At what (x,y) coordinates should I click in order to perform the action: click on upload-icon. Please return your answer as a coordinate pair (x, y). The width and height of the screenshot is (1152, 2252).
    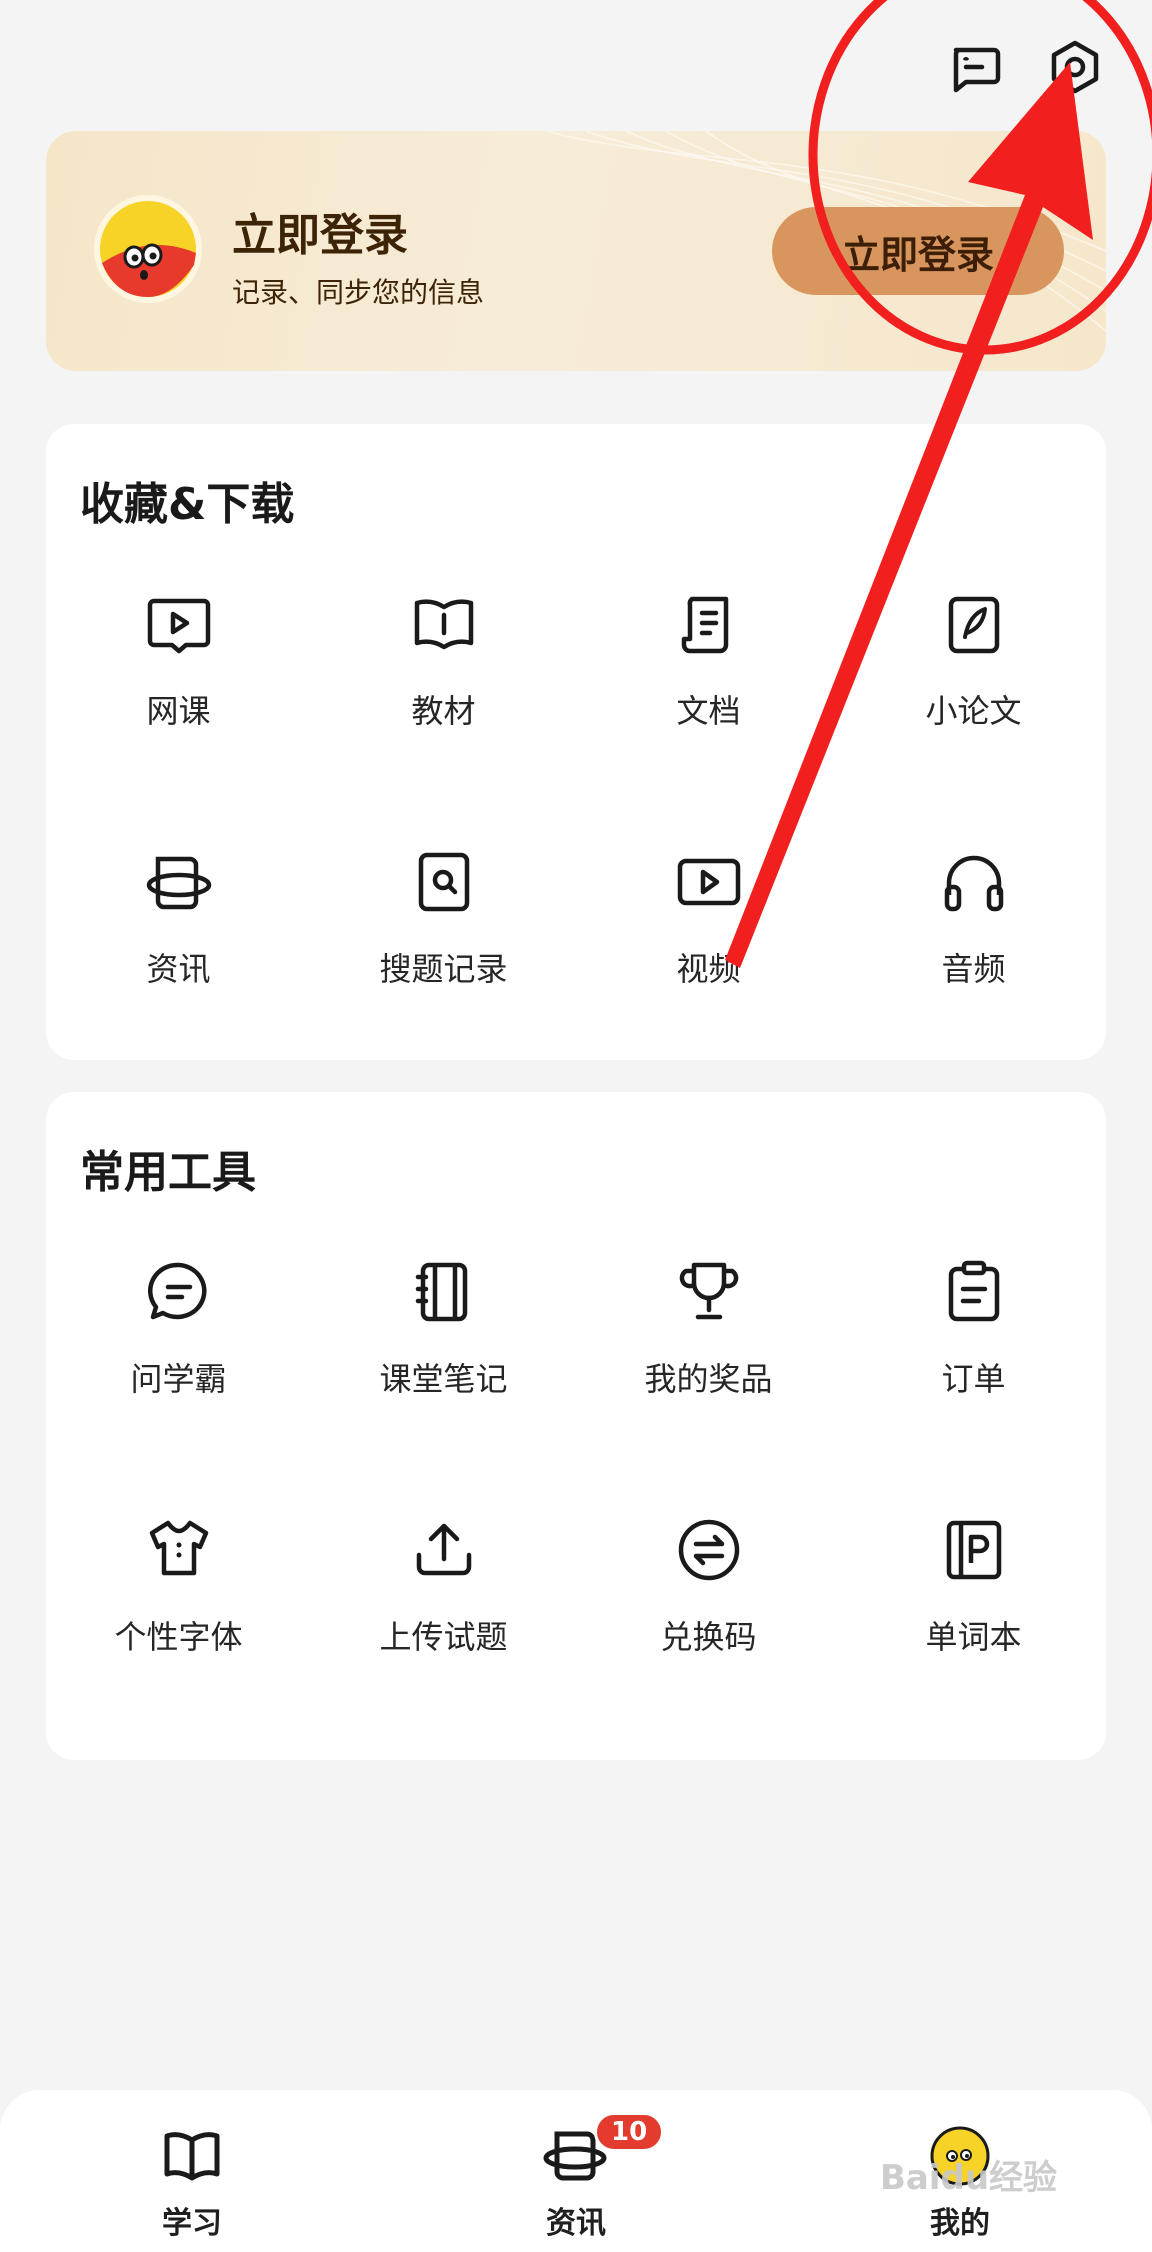
    Looking at the image, I should click on (444, 1550).